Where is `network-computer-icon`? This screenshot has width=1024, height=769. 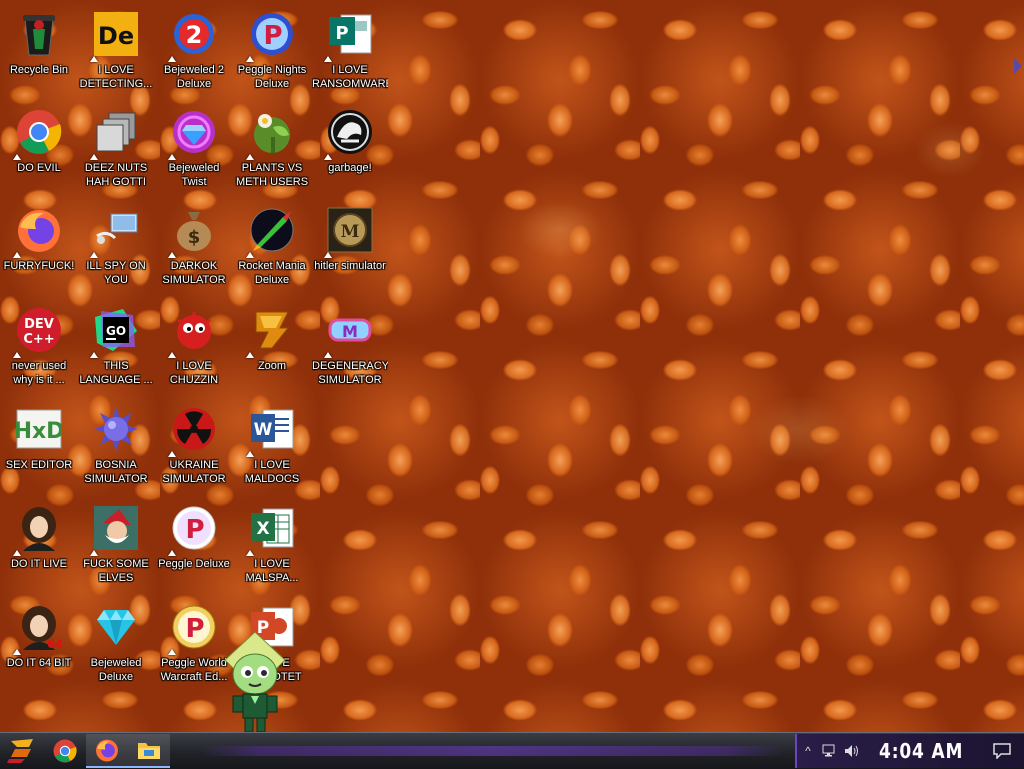
network-computer-icon is located at coordinates (115, 232).